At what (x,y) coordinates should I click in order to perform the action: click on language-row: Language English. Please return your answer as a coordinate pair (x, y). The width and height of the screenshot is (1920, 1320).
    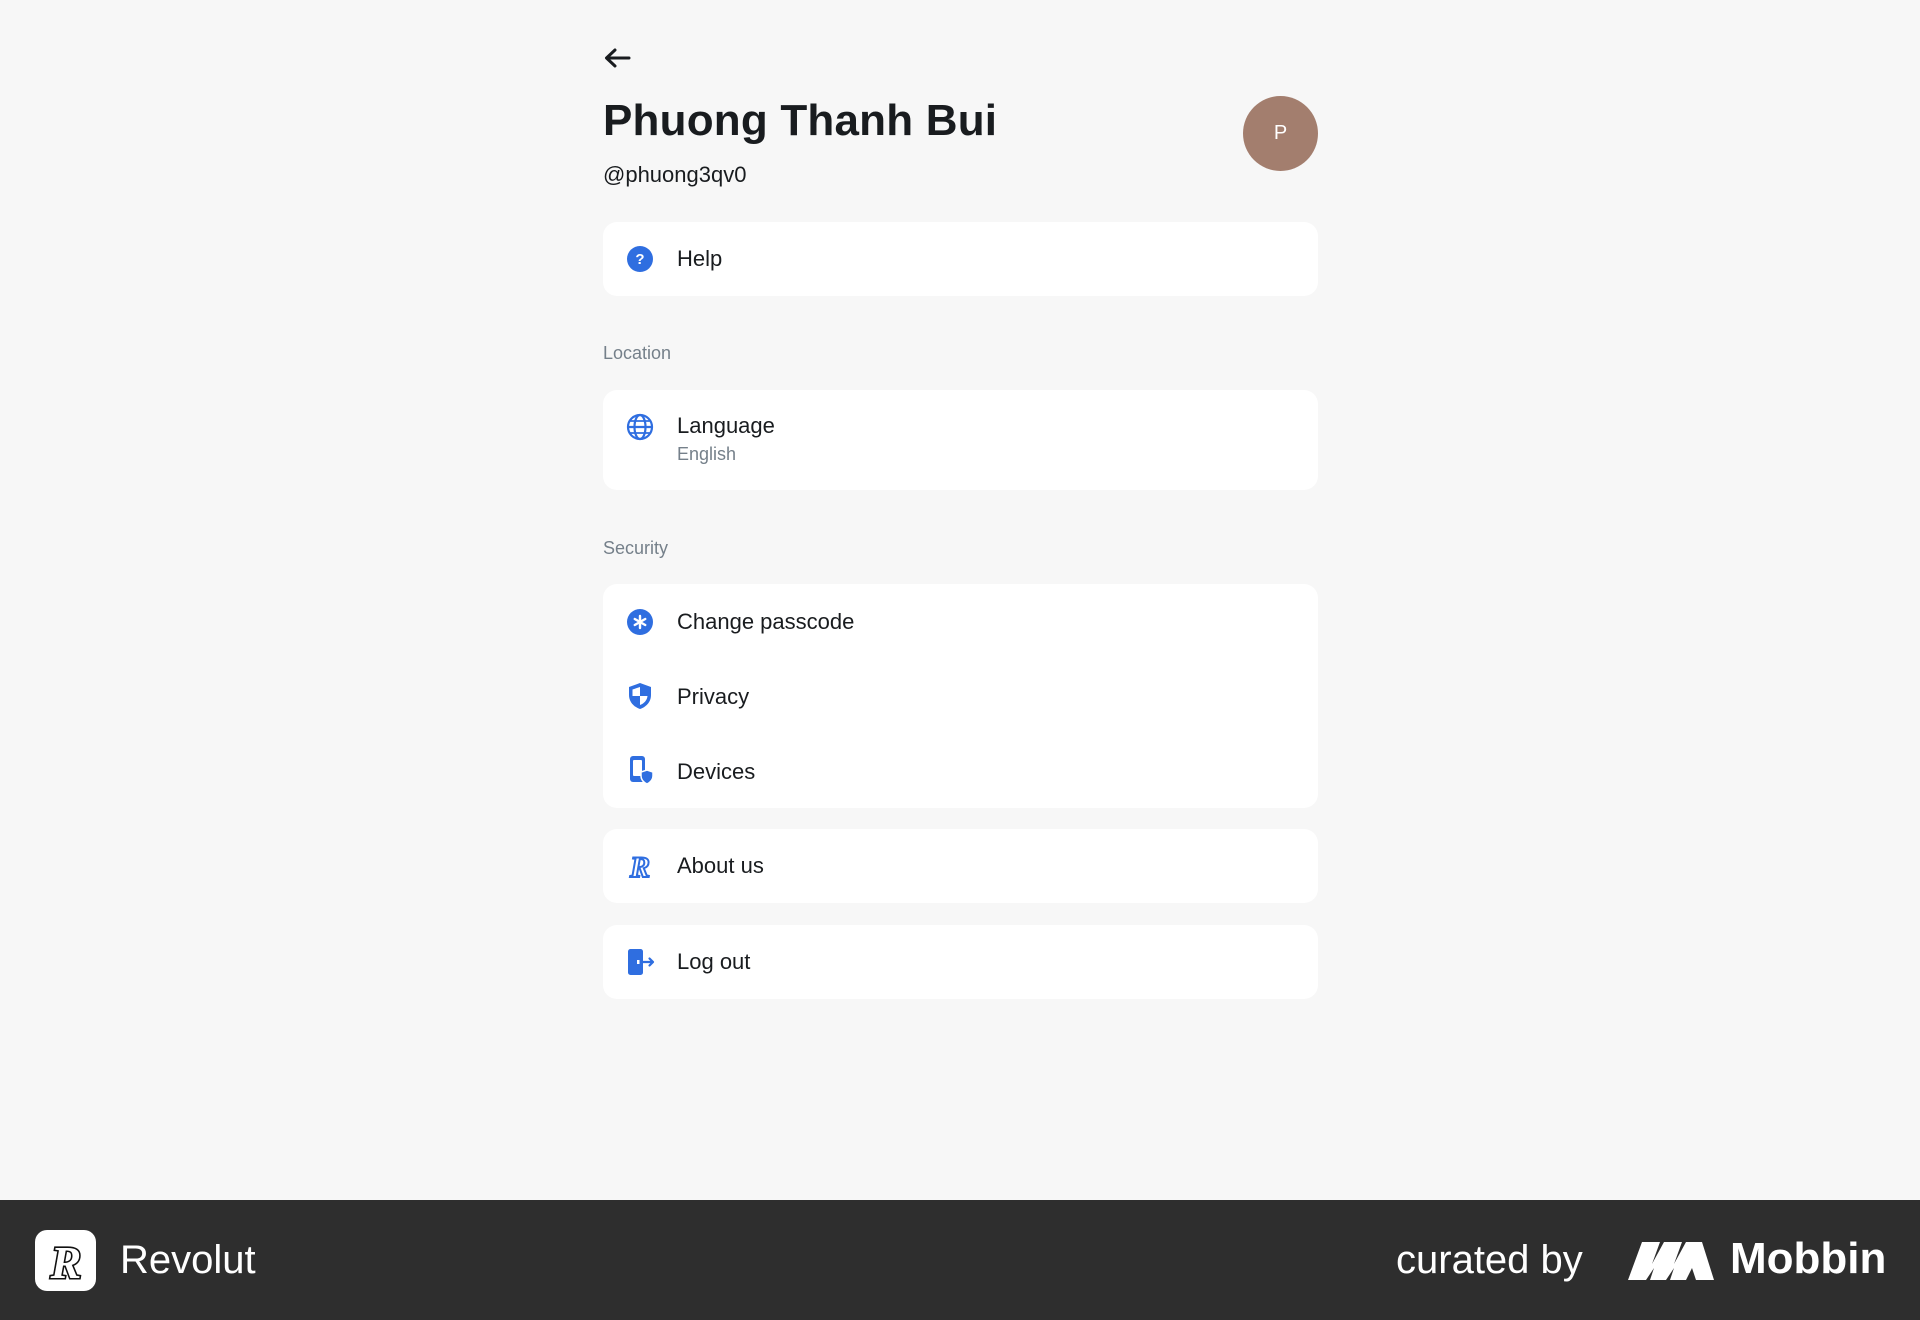
    Looking at the image, I should click on (960, 440).